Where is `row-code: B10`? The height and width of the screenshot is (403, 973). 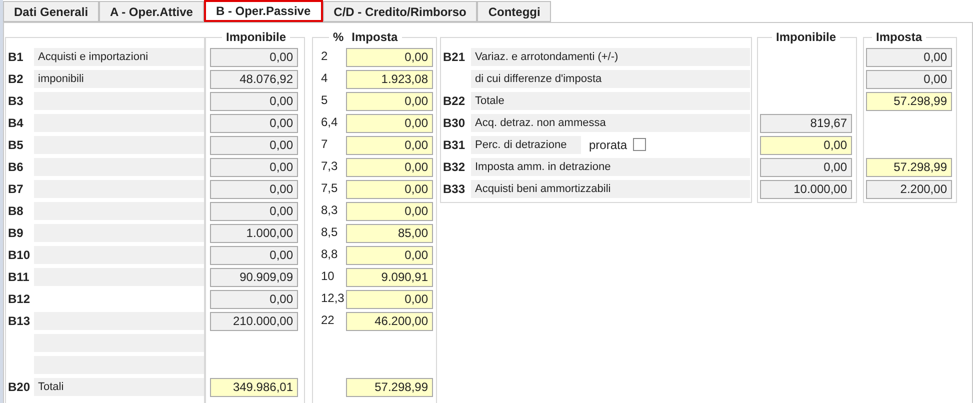 row-code: B10 is located at coordinates (20, 255).